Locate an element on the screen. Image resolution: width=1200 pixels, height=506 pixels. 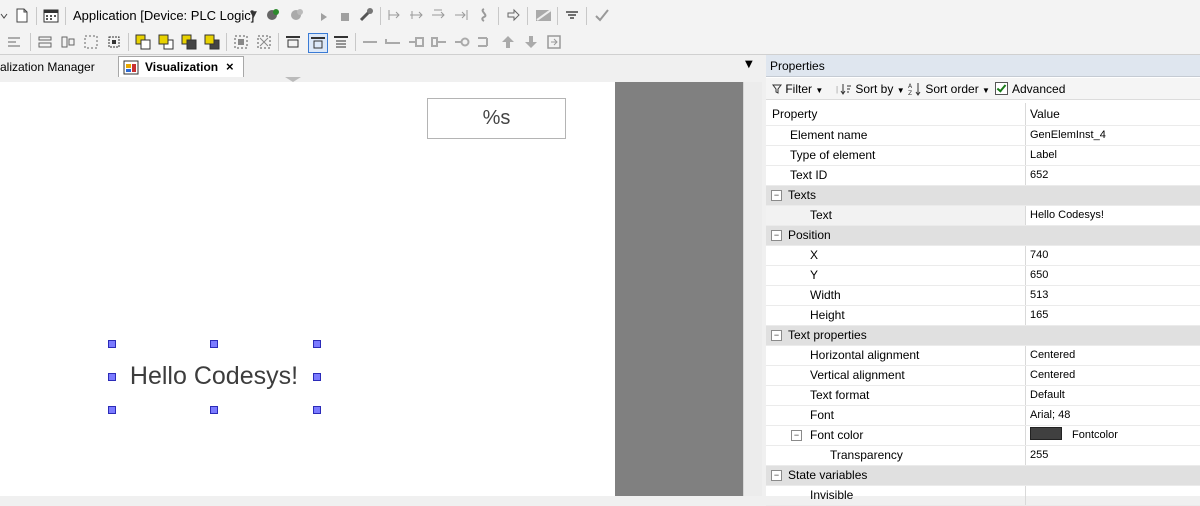
property-category-texts: − Texts is located at coordinates (983, 196).